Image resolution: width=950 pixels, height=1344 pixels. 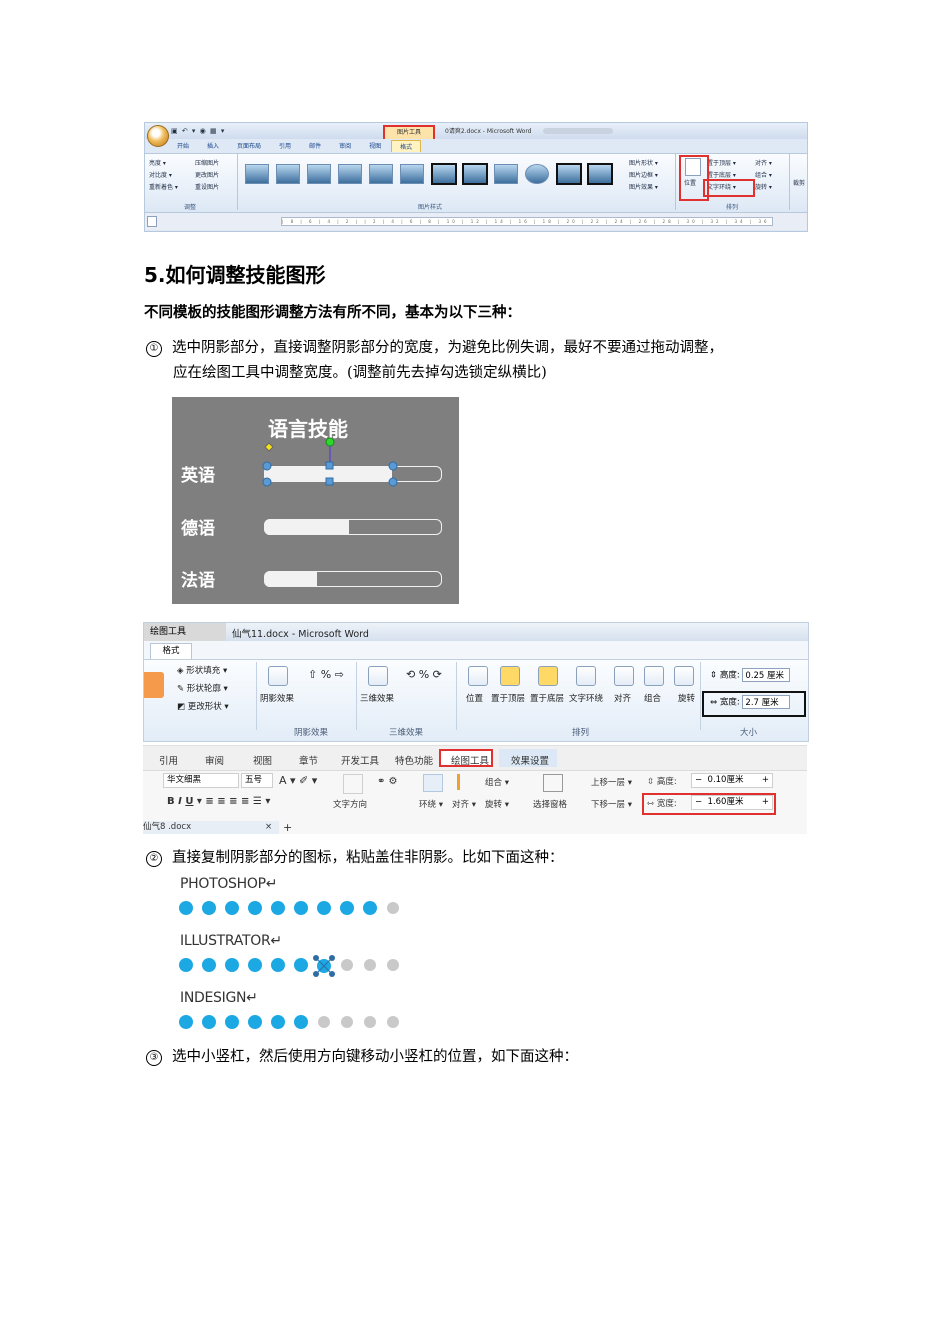 What do you see at coordinates (799, 182) in the screenshot?
I see `crop-button: 裁剪` at bounding box center [799, 182].